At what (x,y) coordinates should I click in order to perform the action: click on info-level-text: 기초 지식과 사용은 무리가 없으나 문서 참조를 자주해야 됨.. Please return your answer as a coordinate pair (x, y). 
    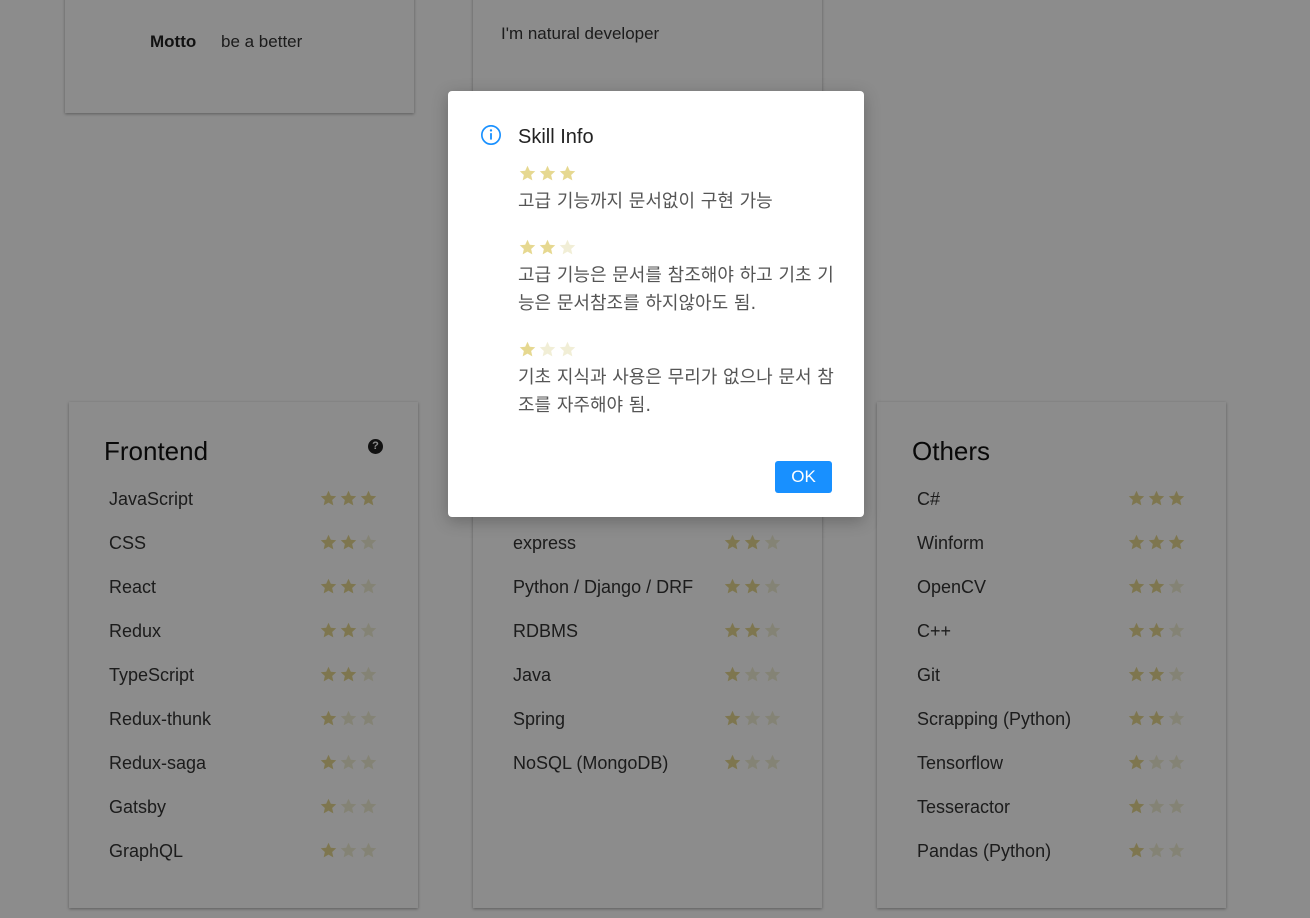
    Looking at the image, I should click on (676, 391).